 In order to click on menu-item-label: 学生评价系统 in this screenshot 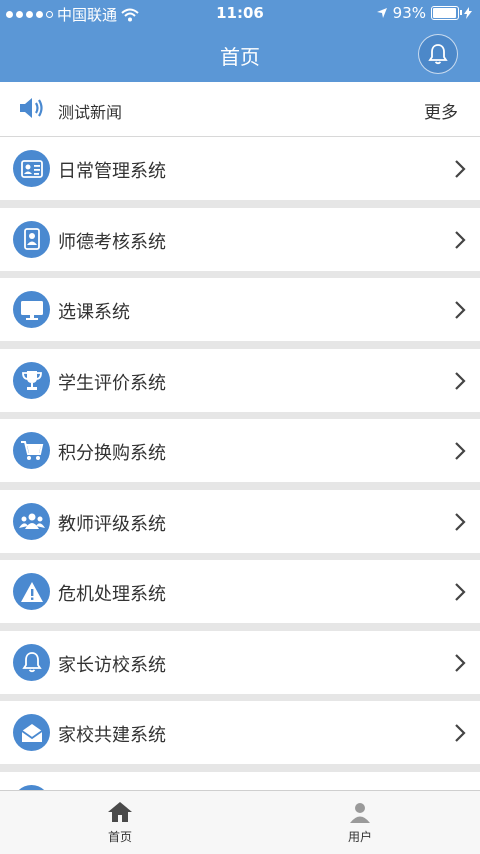, I will do `click(112, 383)`.